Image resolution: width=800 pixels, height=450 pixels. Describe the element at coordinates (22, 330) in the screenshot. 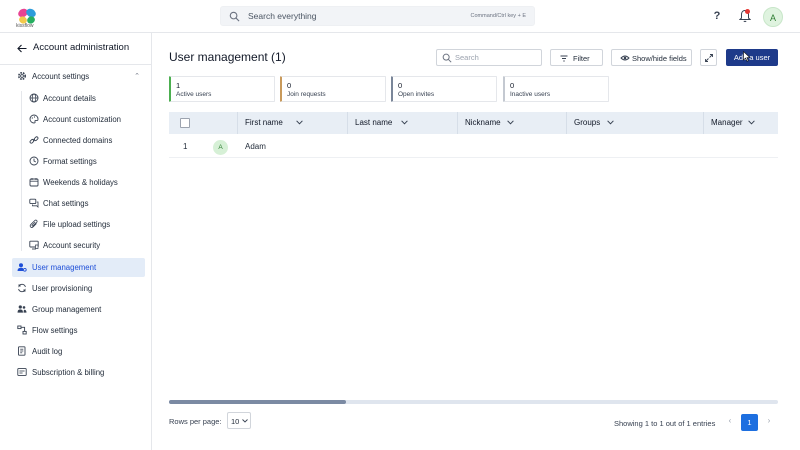

I see `flow-icon` at that location.